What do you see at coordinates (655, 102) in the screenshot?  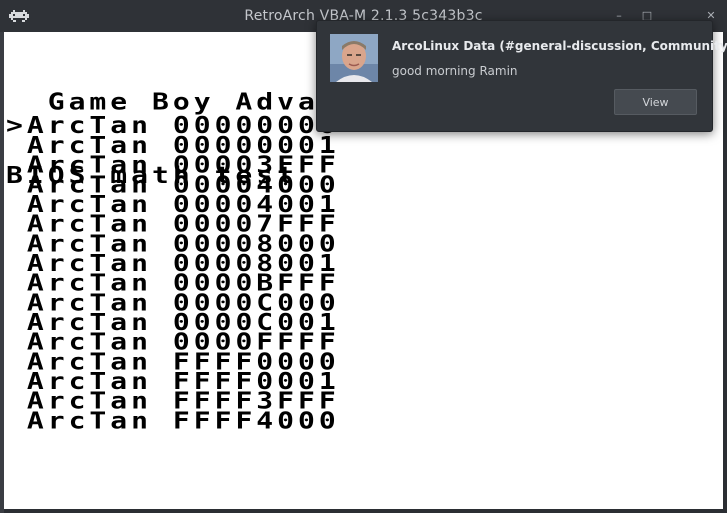 I see `view-button: View` at bounding box center [655, 102].